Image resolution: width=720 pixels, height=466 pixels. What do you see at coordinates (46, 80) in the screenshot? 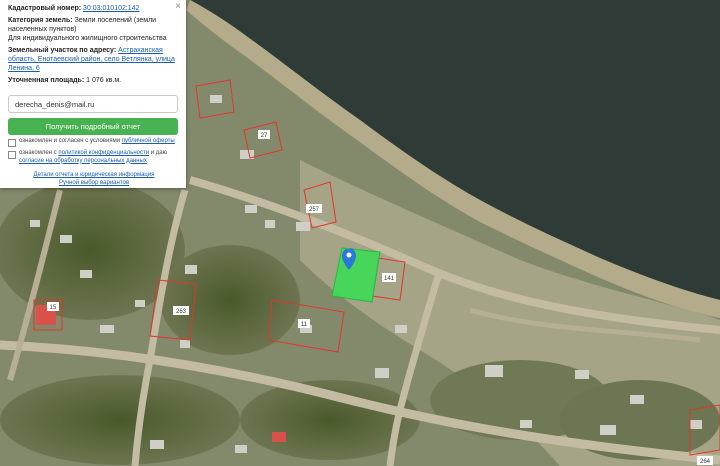
I see `area-label: Уточненная площадь:` at bounding box center [46, 80].